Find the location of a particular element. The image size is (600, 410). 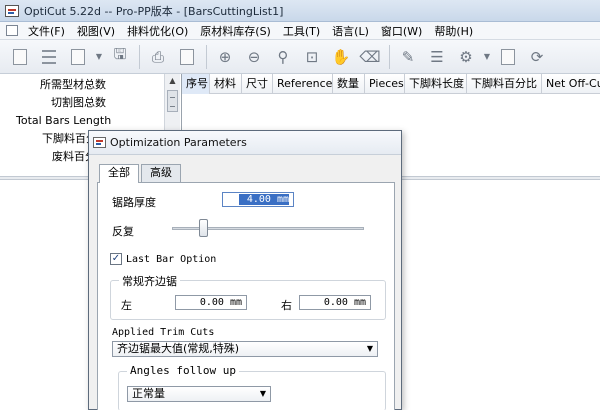

settings-icon: ⚙ is located at coordinates (466, 57).